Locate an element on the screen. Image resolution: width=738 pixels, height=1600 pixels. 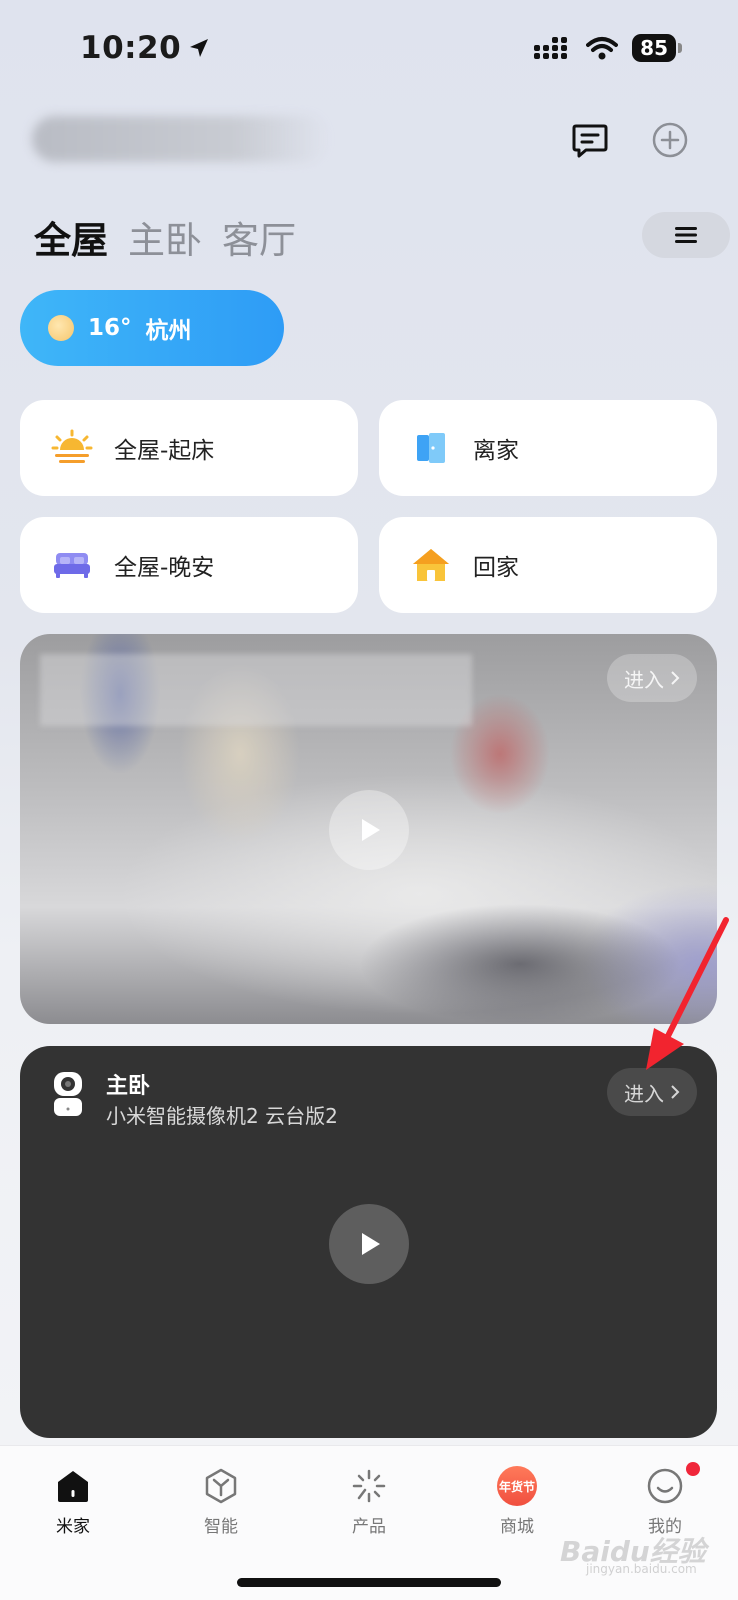
location-arrow-icon is located at coordinates (199, 48).